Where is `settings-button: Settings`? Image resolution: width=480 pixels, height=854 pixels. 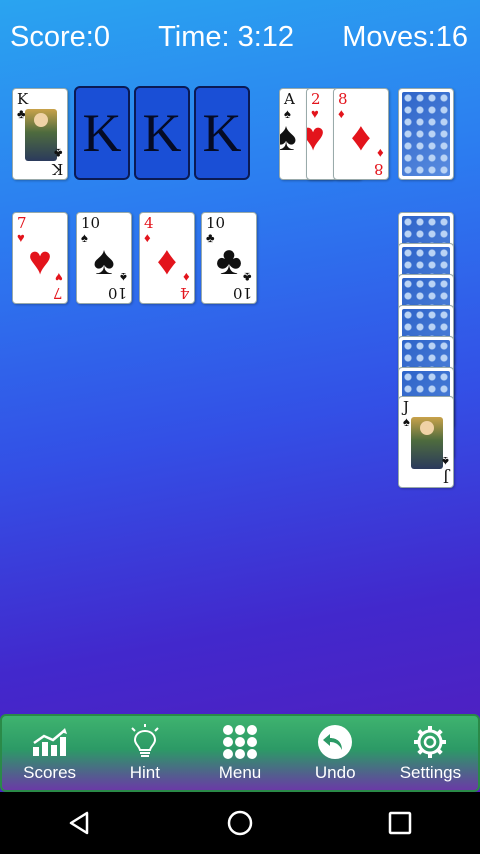
settings-button: Settings is located at coordinates (430, 753).